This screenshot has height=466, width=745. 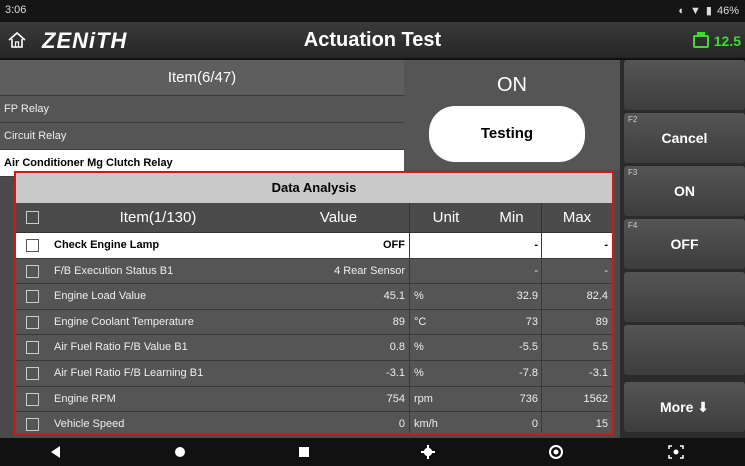 I want to click on table-row: Engine RPM 754 rpm 736 1562, so click(x=314, y=399).